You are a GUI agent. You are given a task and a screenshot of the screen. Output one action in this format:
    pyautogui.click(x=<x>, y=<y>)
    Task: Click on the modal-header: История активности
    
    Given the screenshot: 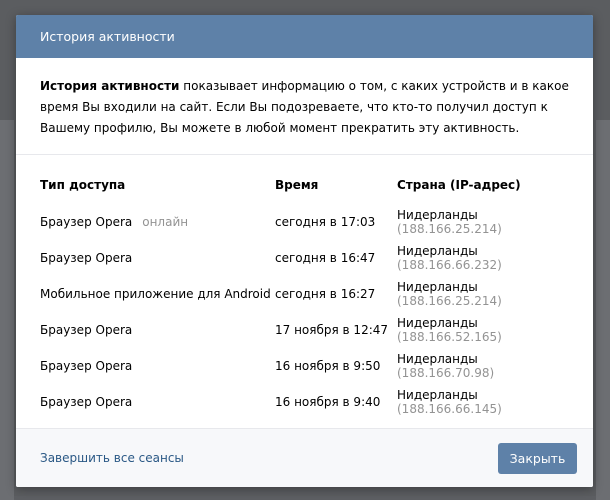 What is the action you would take?
    pyautogui.click(x=304, y=36)
    